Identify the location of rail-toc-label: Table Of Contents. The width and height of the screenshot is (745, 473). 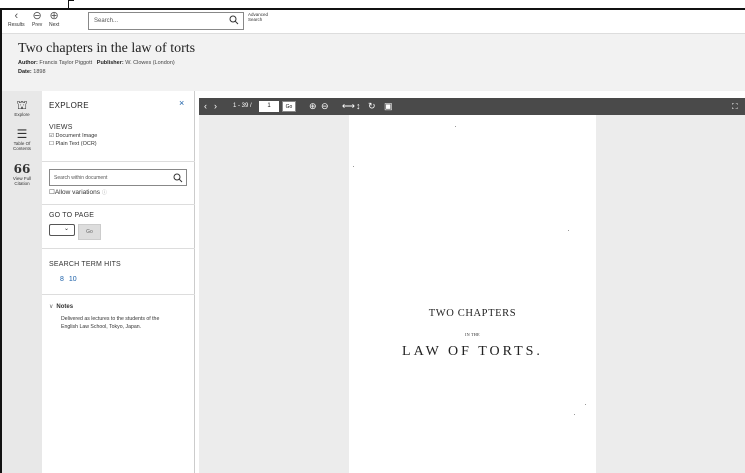
(21, 146).